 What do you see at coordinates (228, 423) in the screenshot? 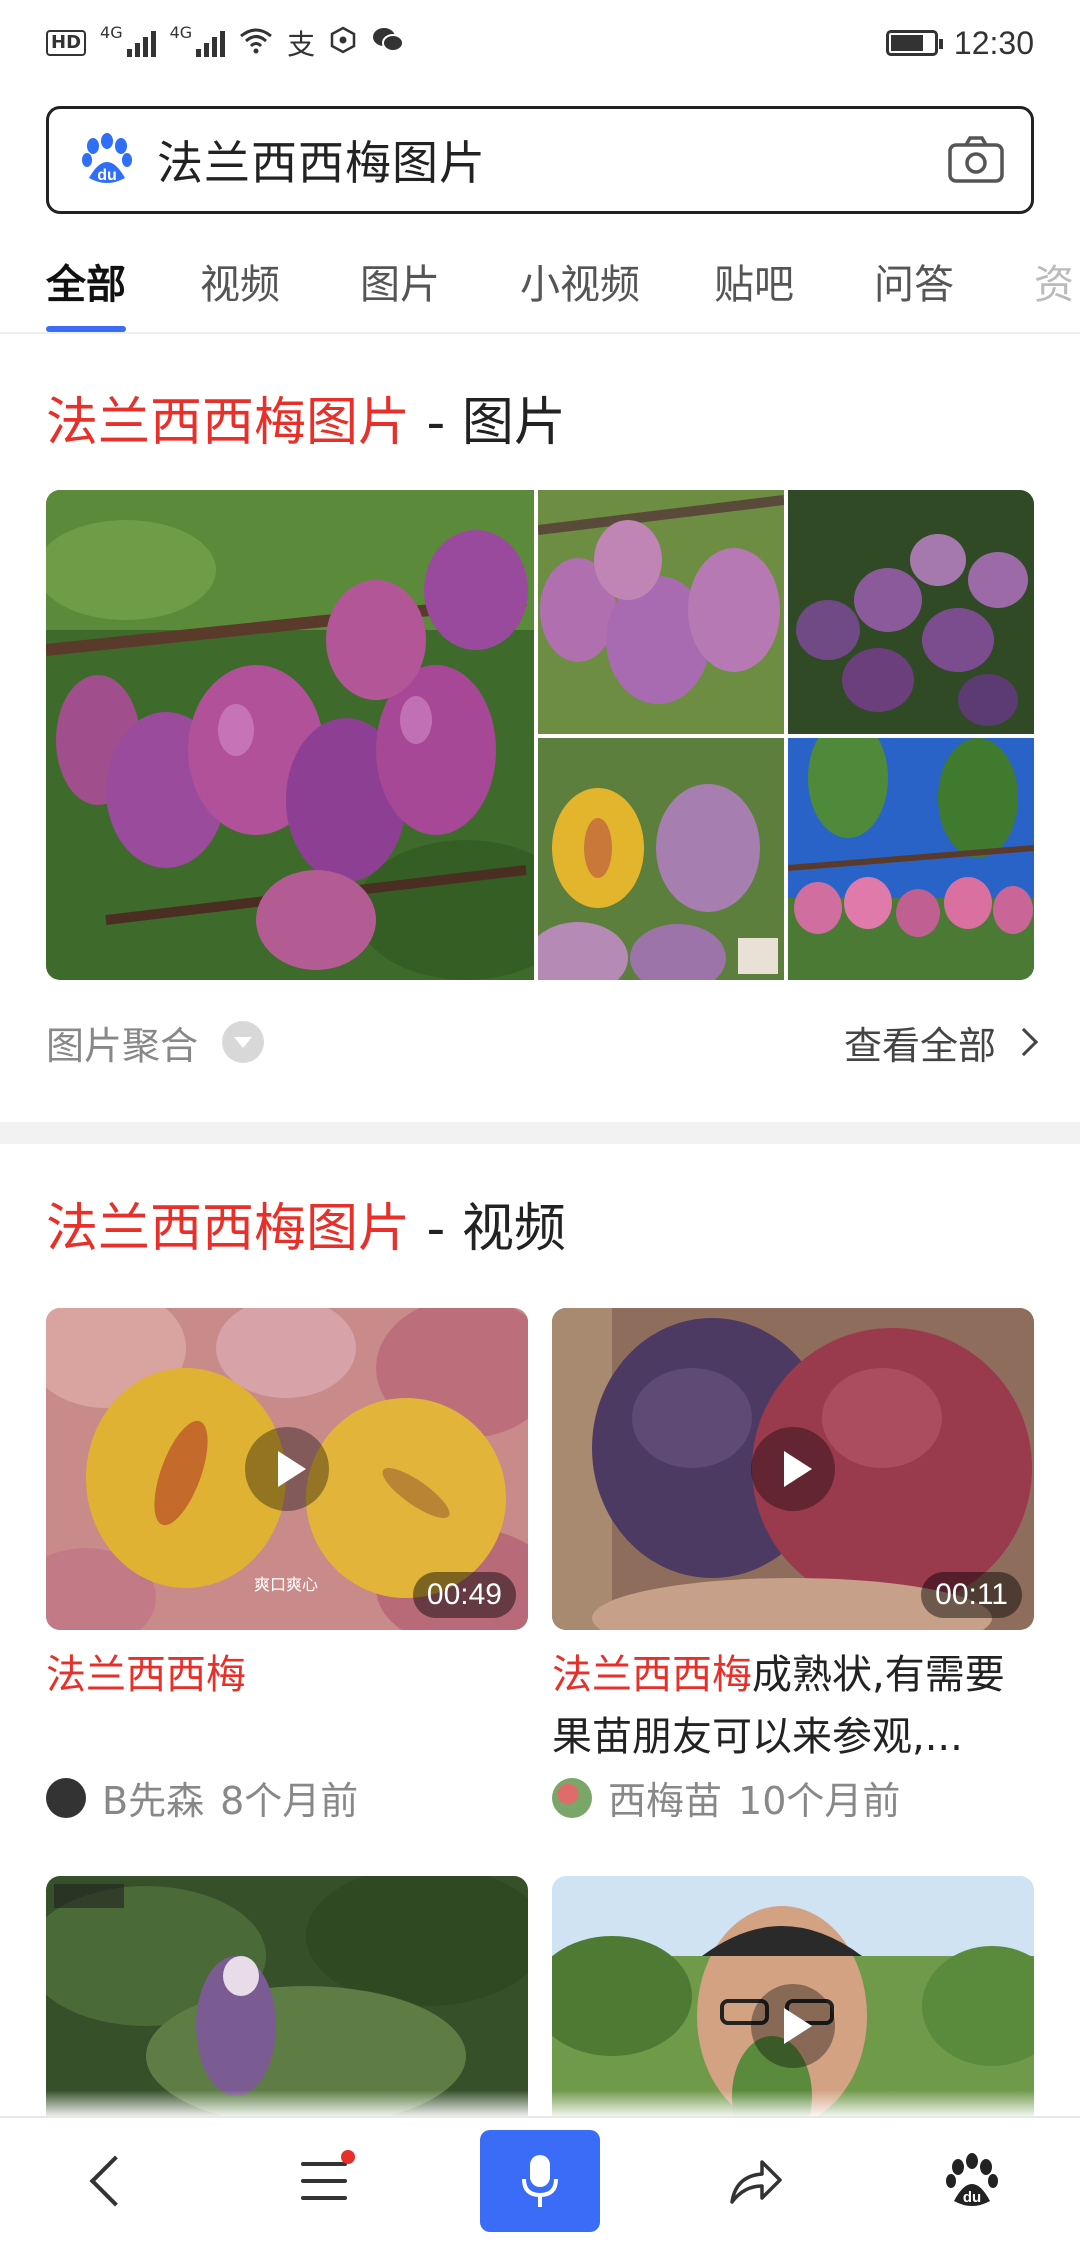
I see `image-section-title-highlight: 法兰西西梅图片` at bounding box center [228, 423].